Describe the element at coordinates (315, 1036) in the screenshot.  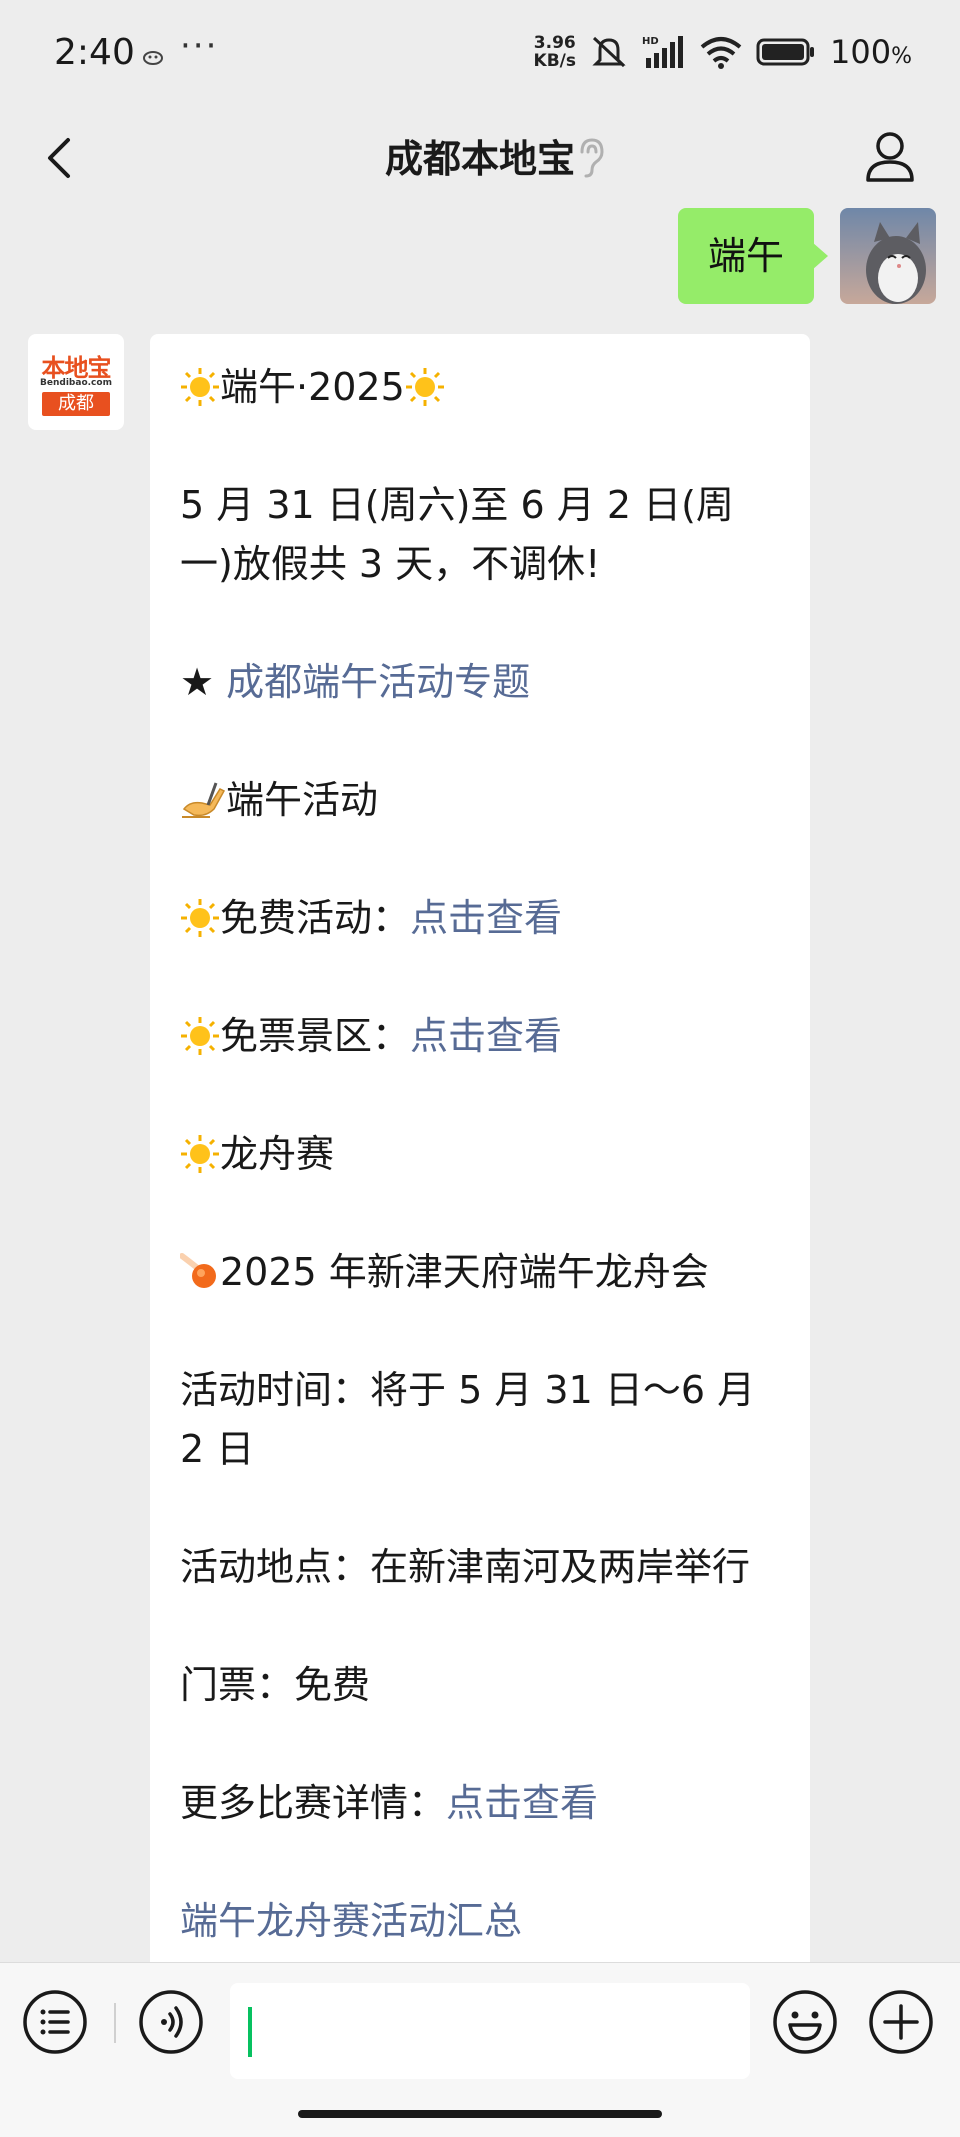
I see `free-scenic-label: 免票景区：` at that location.